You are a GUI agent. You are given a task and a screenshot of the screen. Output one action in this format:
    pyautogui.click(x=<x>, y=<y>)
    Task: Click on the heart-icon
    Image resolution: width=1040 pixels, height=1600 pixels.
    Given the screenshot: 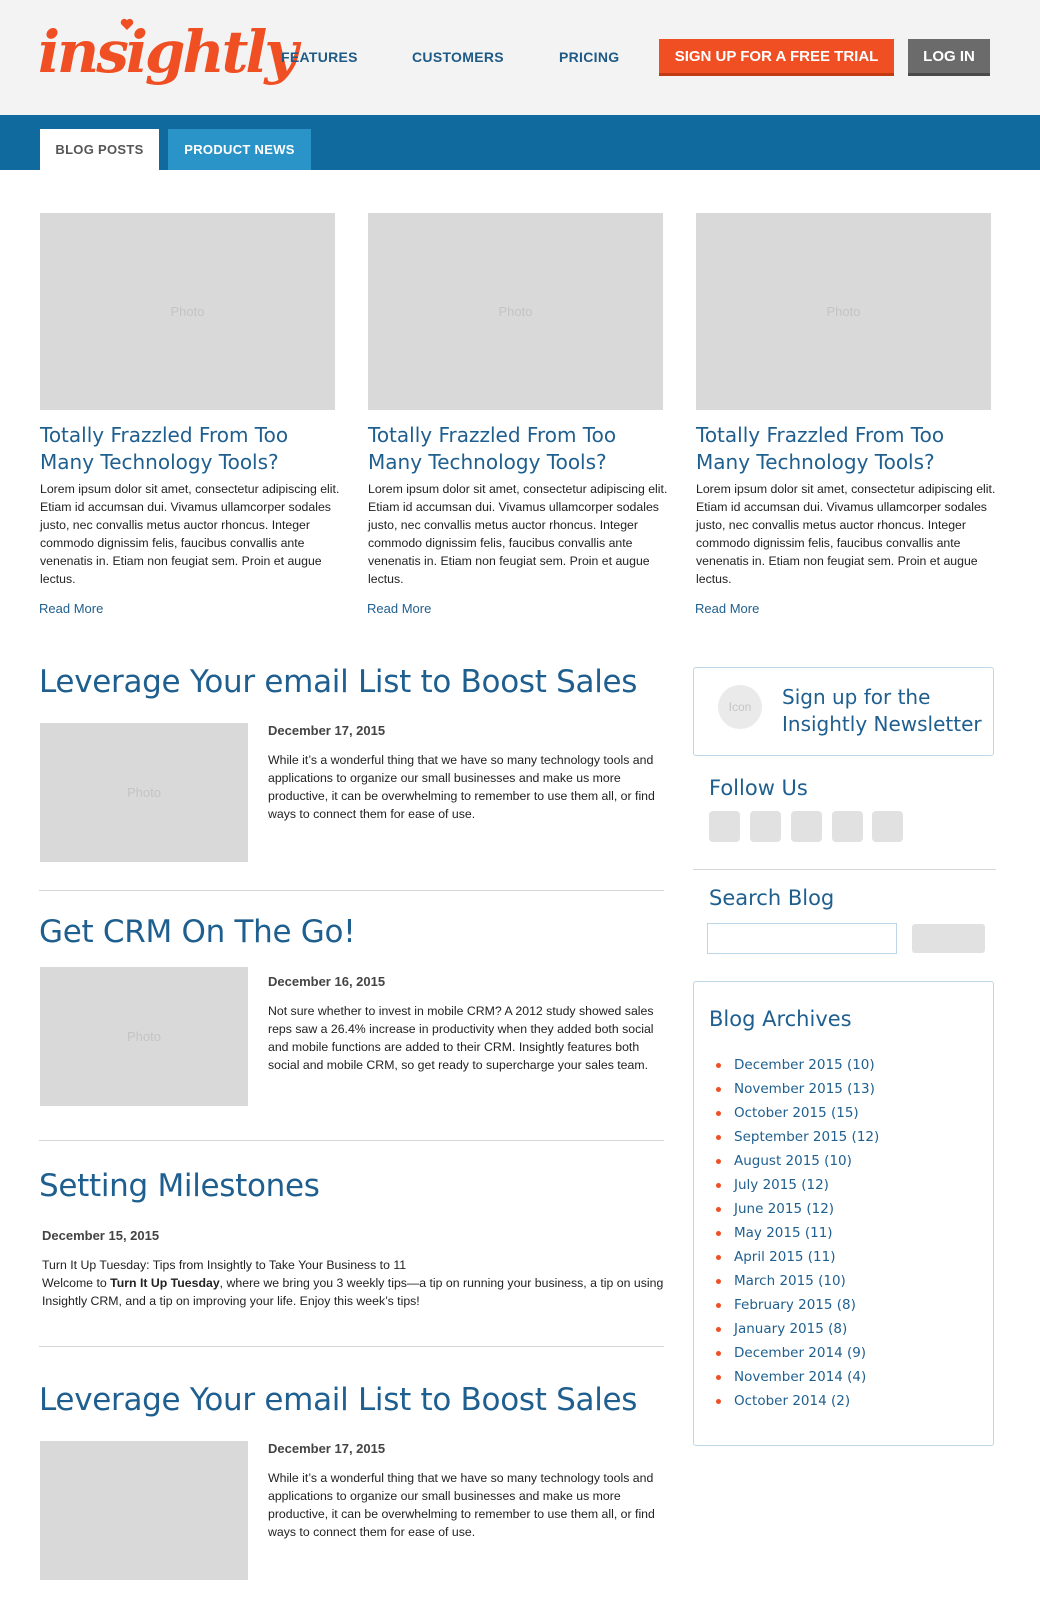 What is the action you would take?
    pyautogui.click(x=127, y=24)
    